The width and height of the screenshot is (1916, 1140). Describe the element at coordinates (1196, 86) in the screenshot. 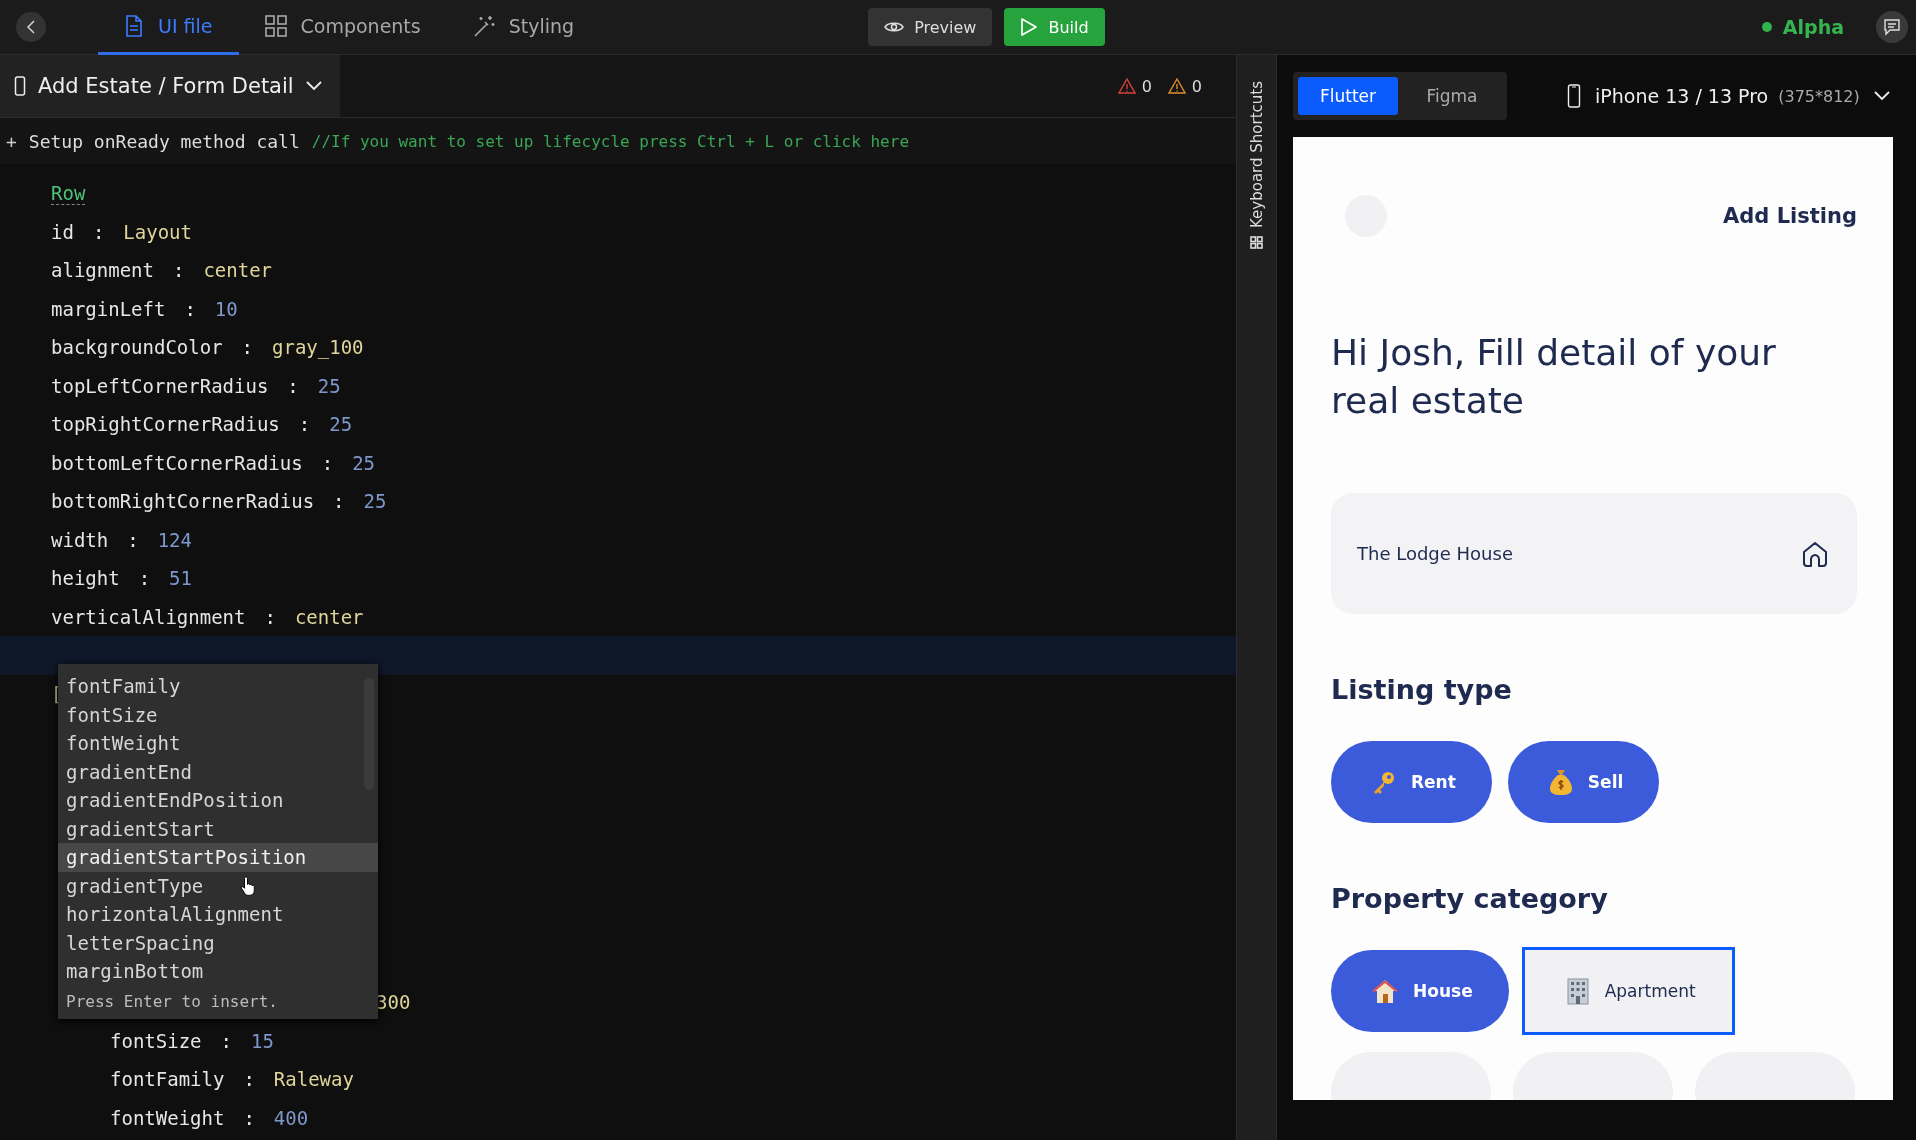

I see `warning-count: 0` at that location.